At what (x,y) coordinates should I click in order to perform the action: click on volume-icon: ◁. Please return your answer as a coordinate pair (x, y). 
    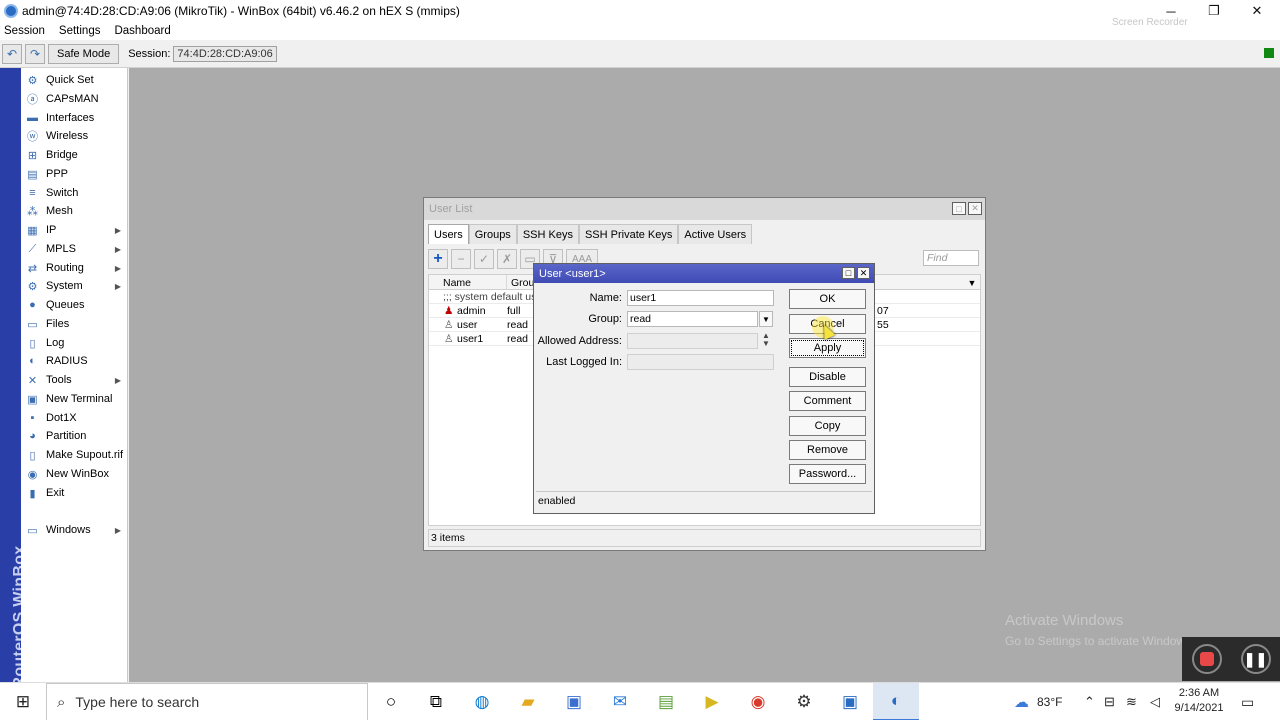
    Looking at the image, I should click on (1155, 701).